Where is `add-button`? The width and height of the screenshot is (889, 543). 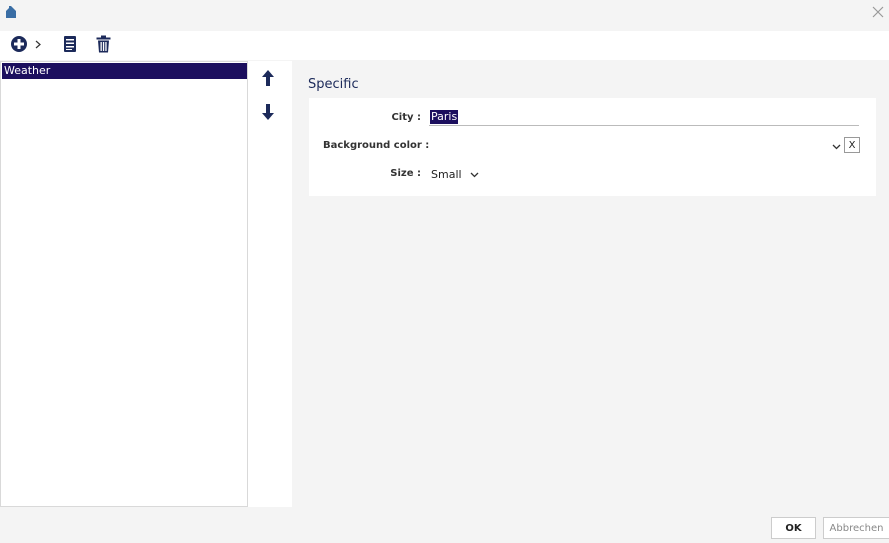 add-button is located at coordinates (25, 45).